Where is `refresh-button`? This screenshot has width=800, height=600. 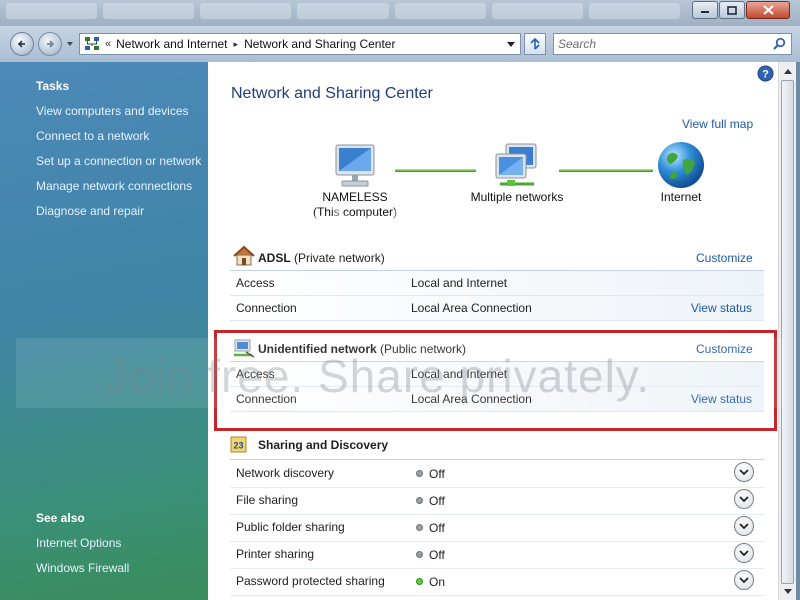
refresh-button is located at coordinates (535, 44).